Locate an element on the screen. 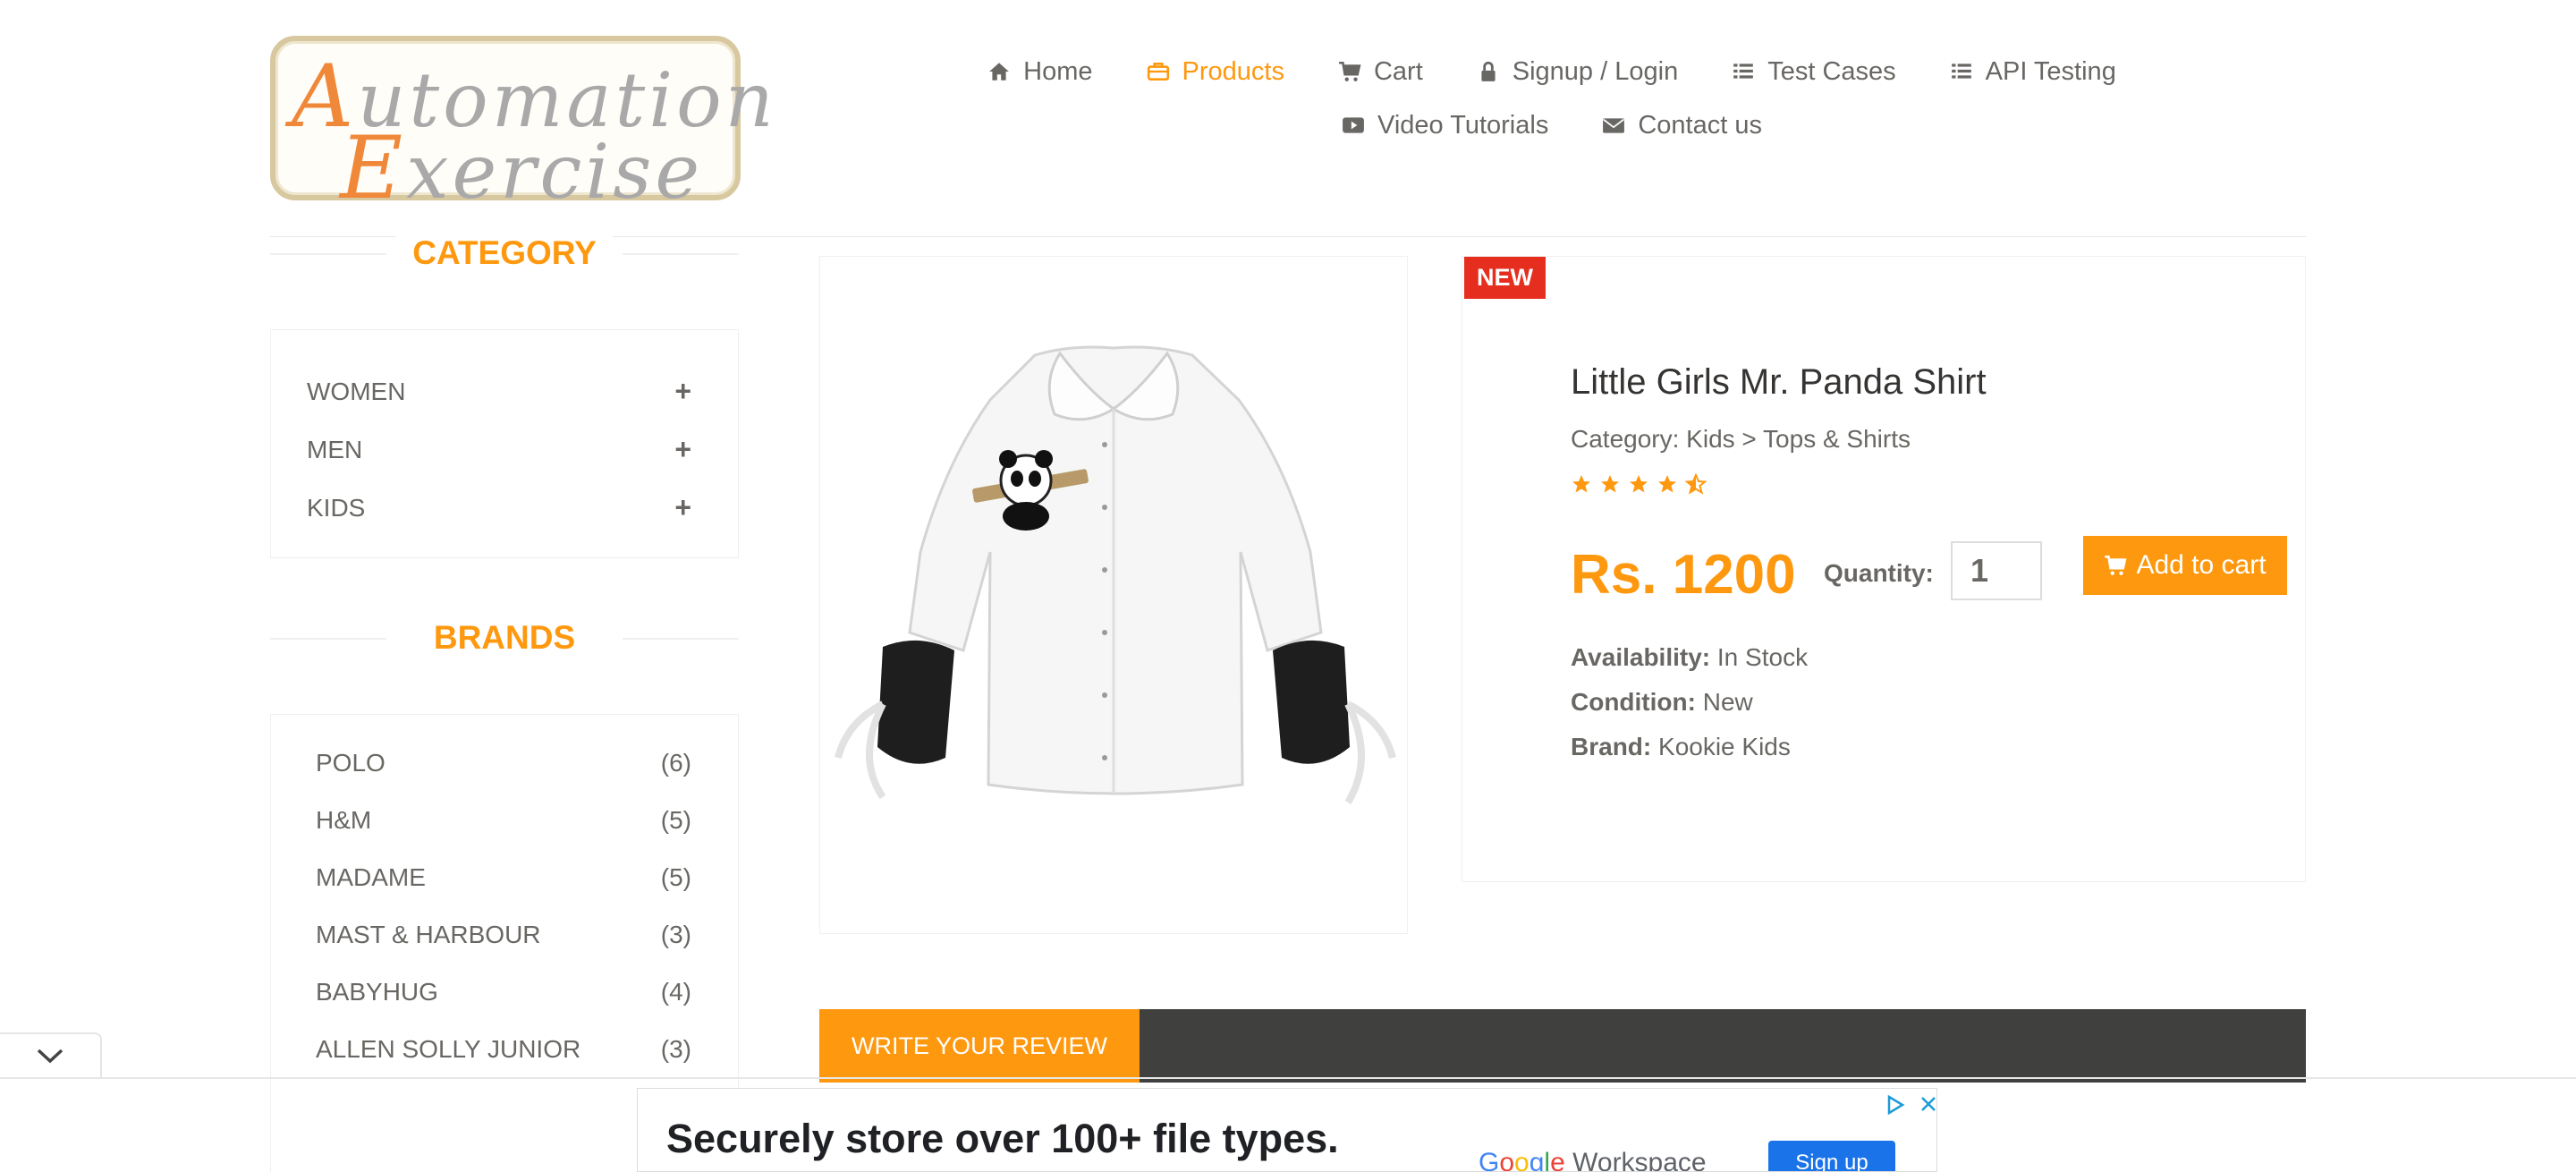  add-to-cart-button: Add to cart is located at coordinates (2185, 566).